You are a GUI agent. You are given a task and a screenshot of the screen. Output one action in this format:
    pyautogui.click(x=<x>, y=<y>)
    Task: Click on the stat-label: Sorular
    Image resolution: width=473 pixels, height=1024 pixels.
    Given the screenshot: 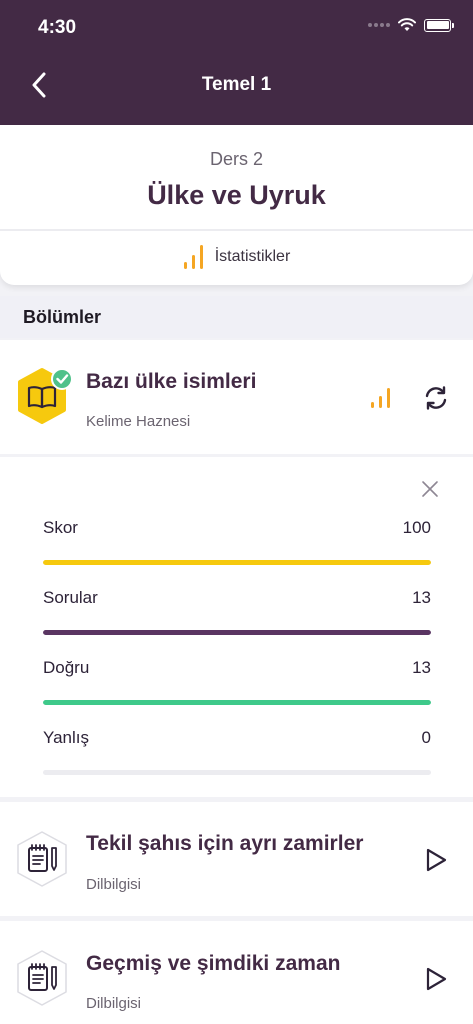 What is the action you would take?
    pyautogui.click(x=70, y=597)
    